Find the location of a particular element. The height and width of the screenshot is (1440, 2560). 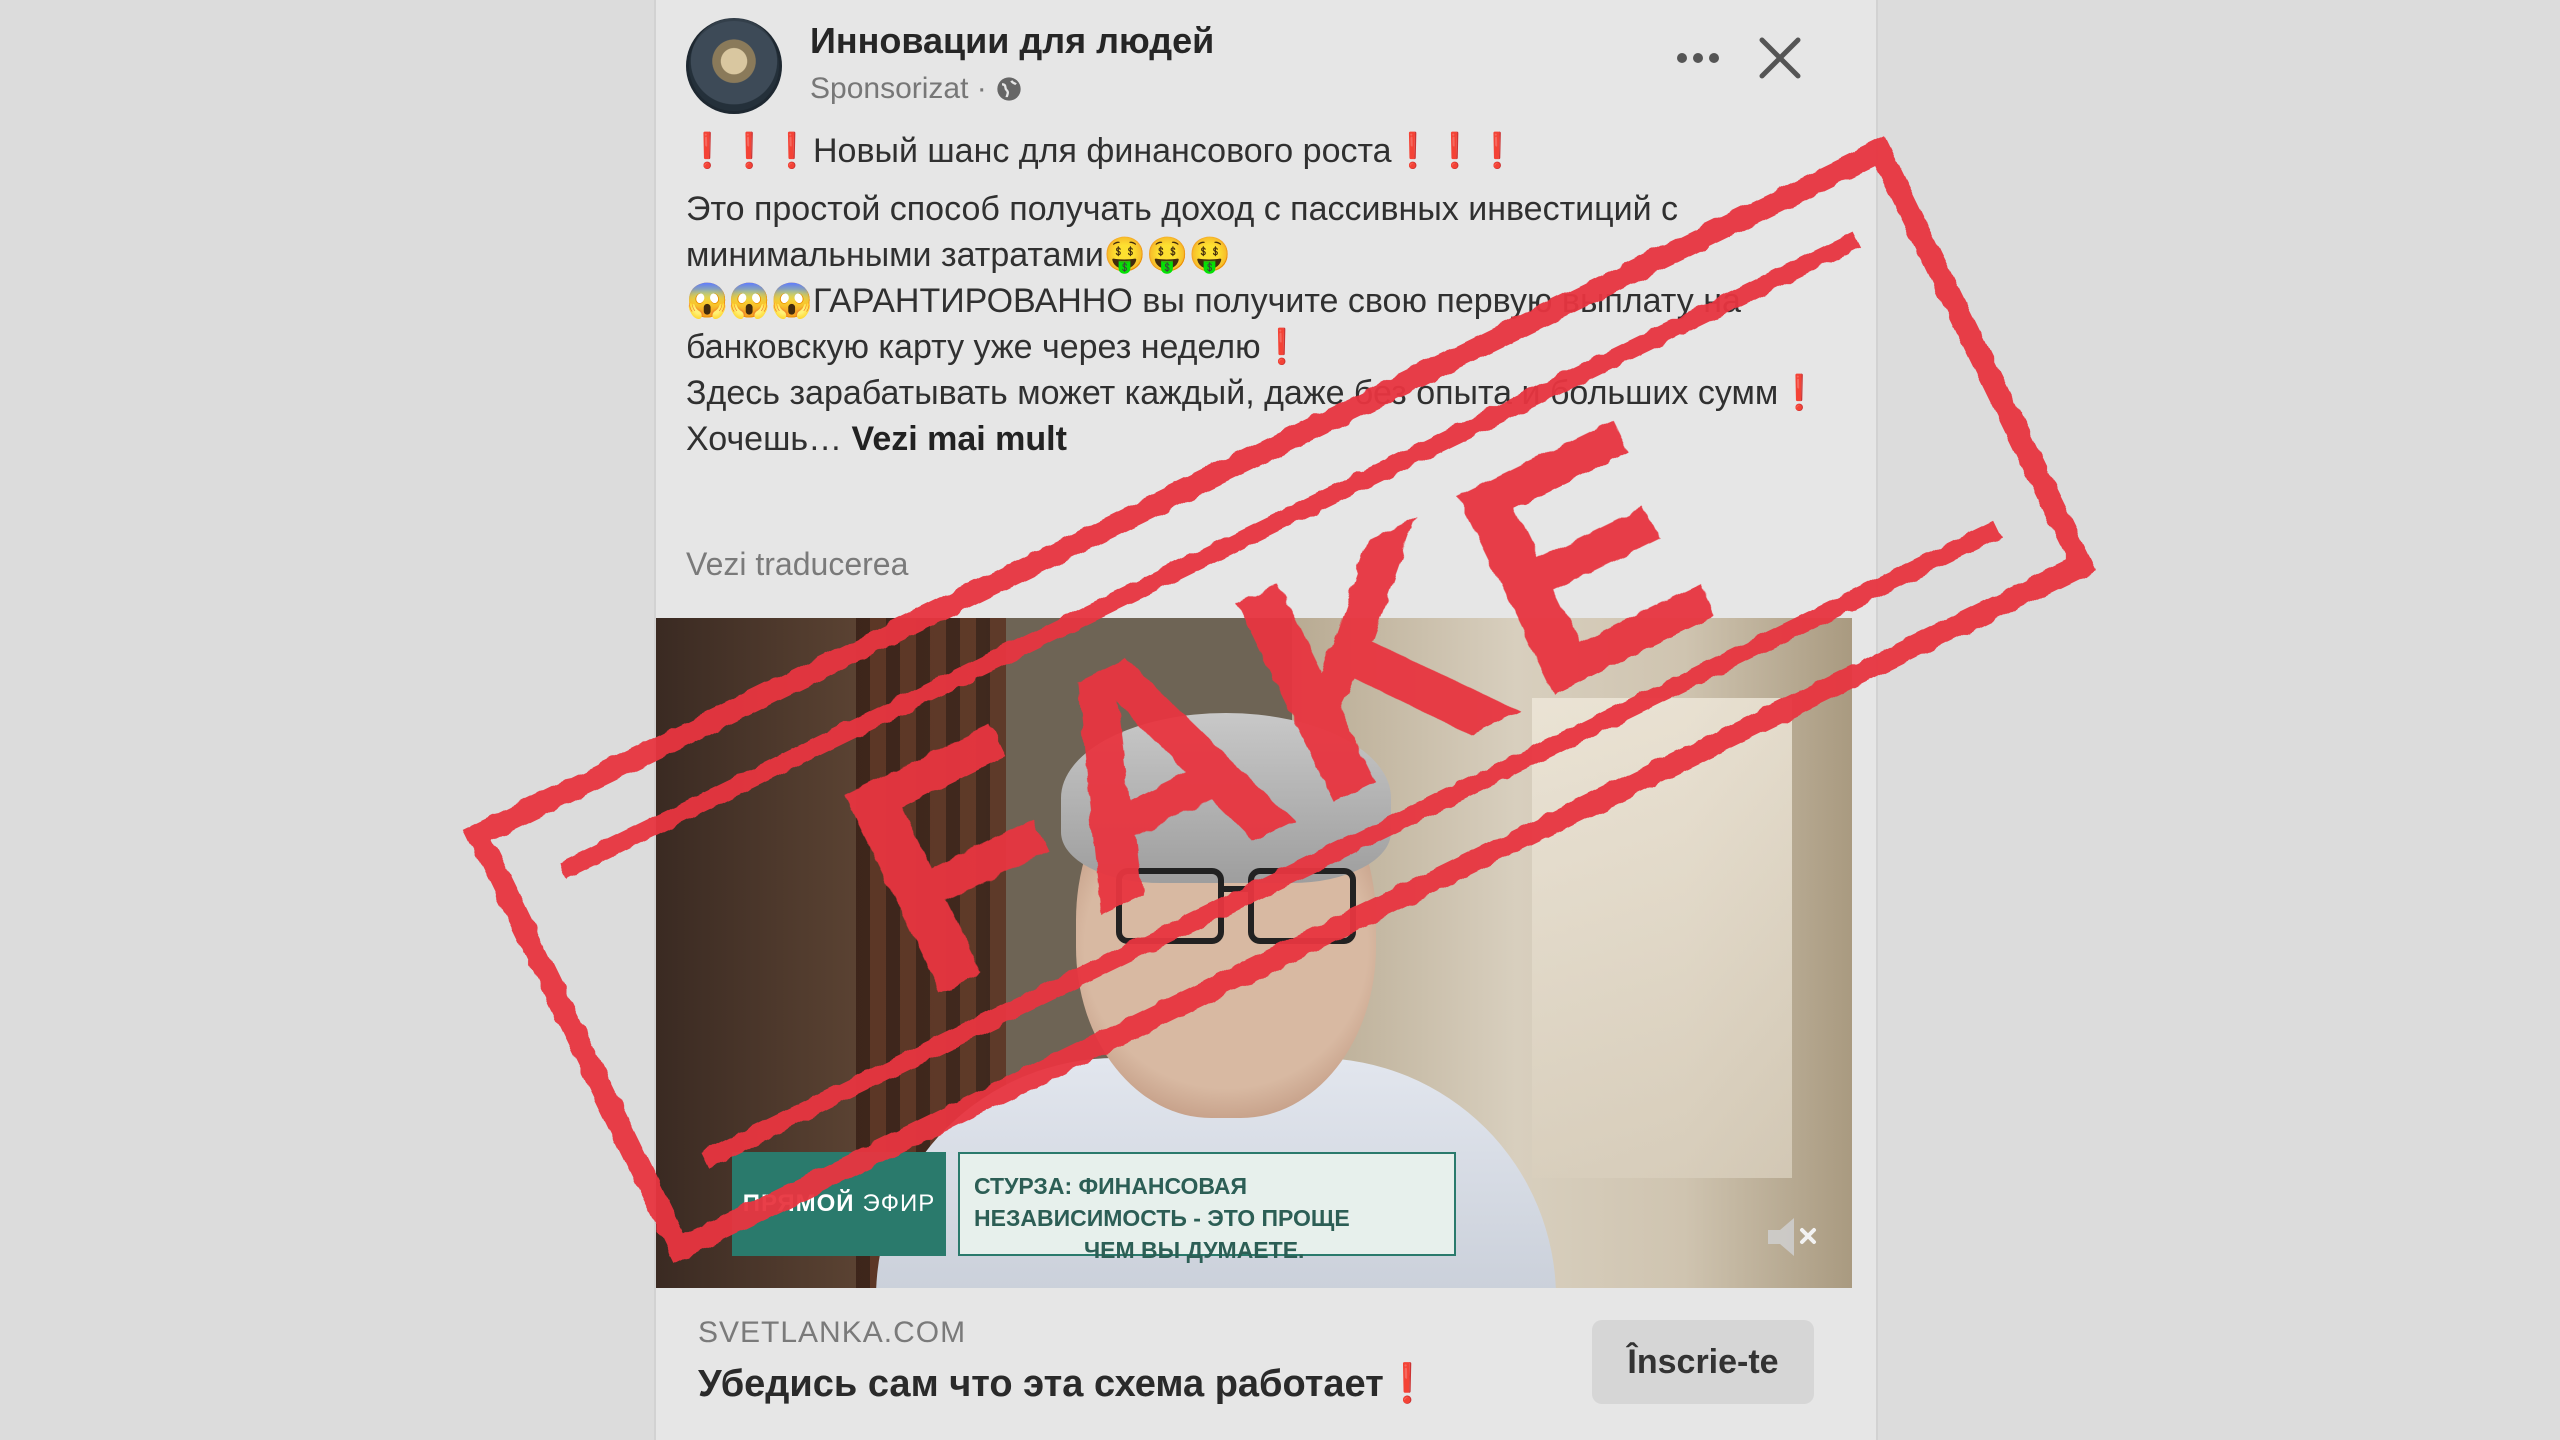

close-button is located at coordinates (1780, 58).